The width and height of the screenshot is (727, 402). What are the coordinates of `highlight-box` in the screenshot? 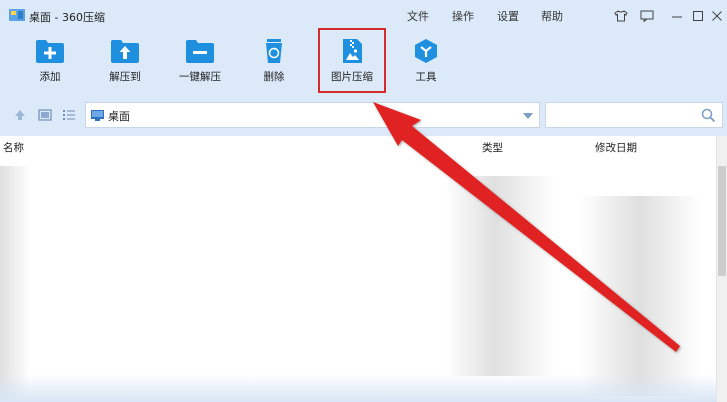 It's located at (352, 60).